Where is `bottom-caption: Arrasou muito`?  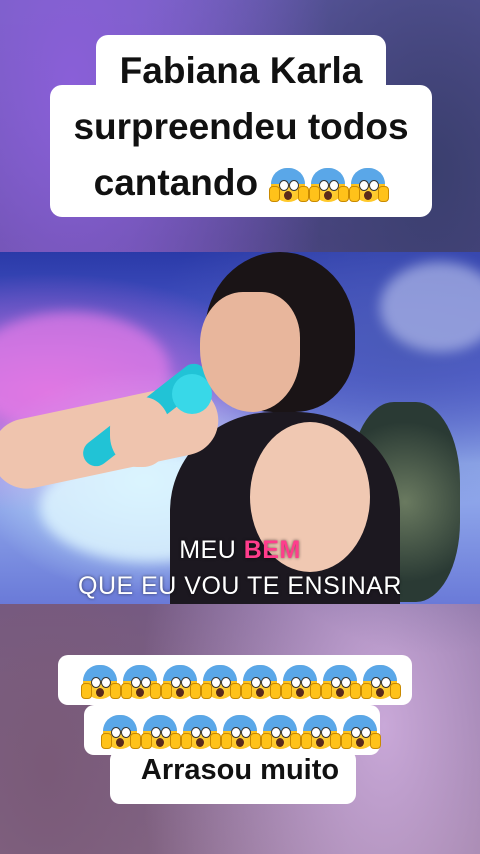
bottom-caption: Arrasou muito is located at coordinates (240, 770).